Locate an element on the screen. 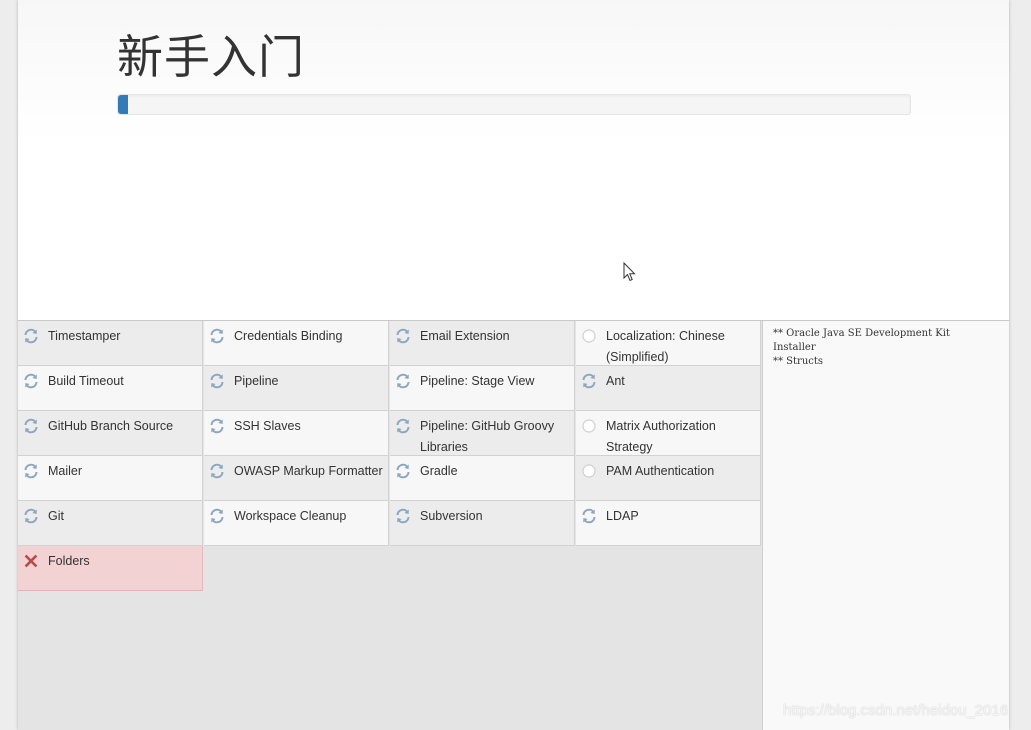  plugin-label: PAM Authentication is located at coordinates (660, 471).